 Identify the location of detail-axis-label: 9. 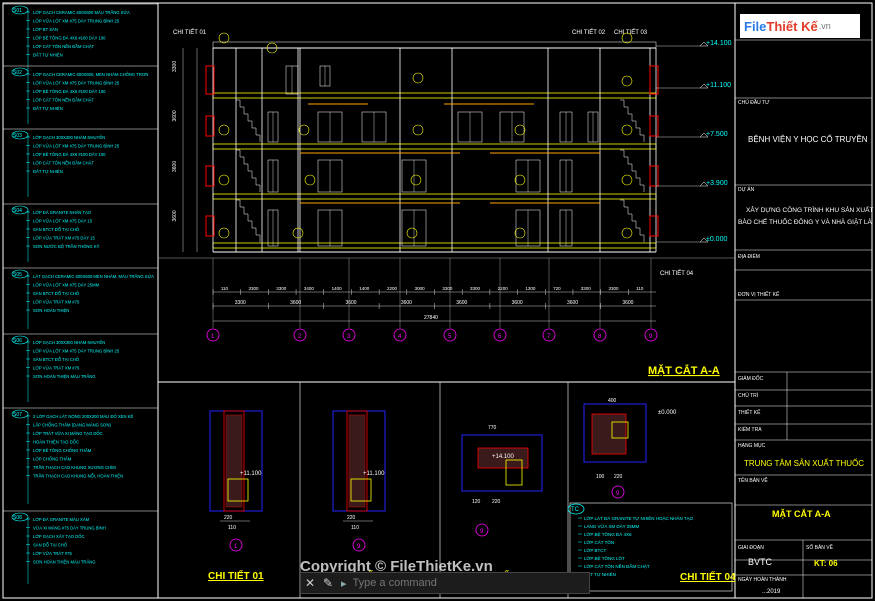
(482, 532).